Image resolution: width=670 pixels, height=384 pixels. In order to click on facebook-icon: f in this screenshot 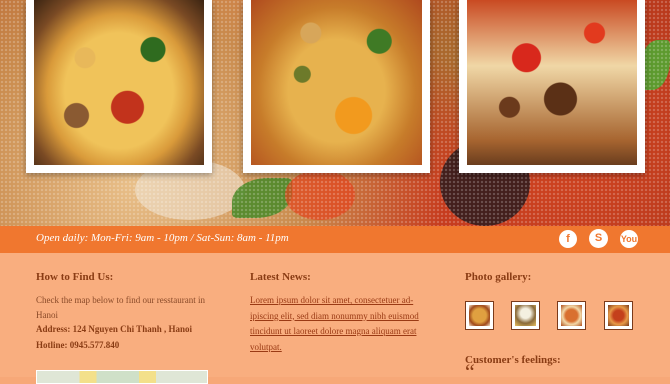, I will do `click(568, 239)`.